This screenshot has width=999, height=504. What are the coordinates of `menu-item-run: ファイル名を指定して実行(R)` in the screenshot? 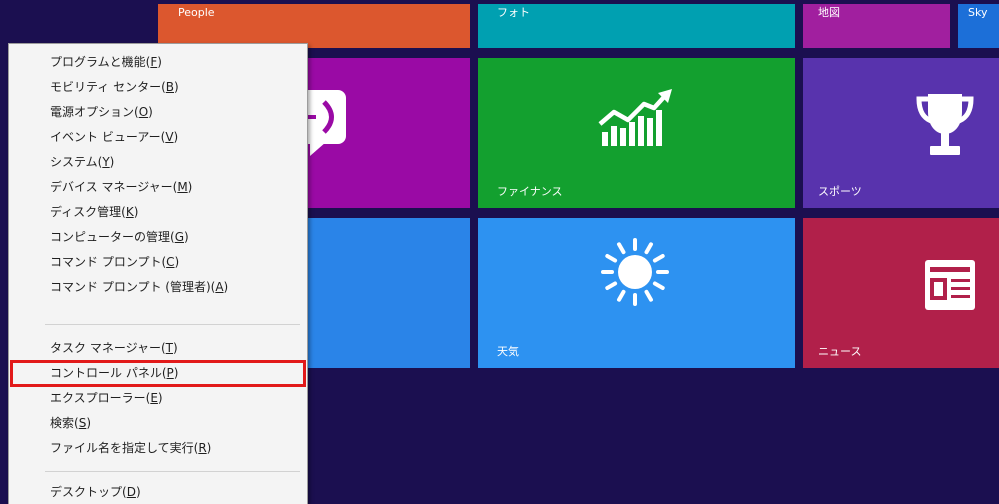 It's located at (158, 448).